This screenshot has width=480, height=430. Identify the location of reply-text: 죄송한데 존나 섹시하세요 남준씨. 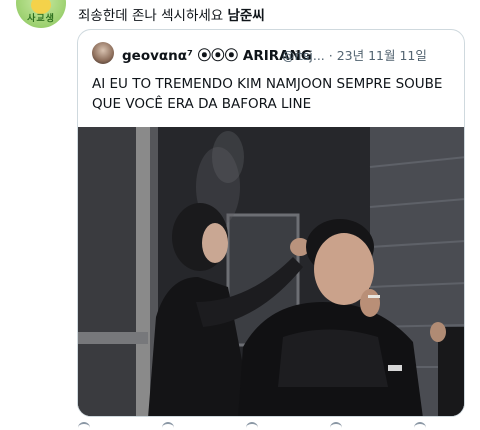
(171, 14).